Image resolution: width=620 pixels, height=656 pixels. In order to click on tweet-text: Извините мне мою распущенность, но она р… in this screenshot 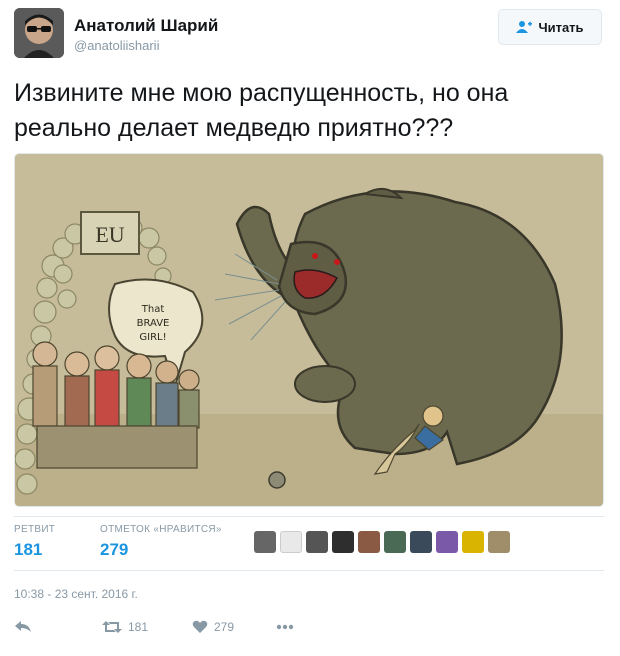, I will do `click(309, 111)`.